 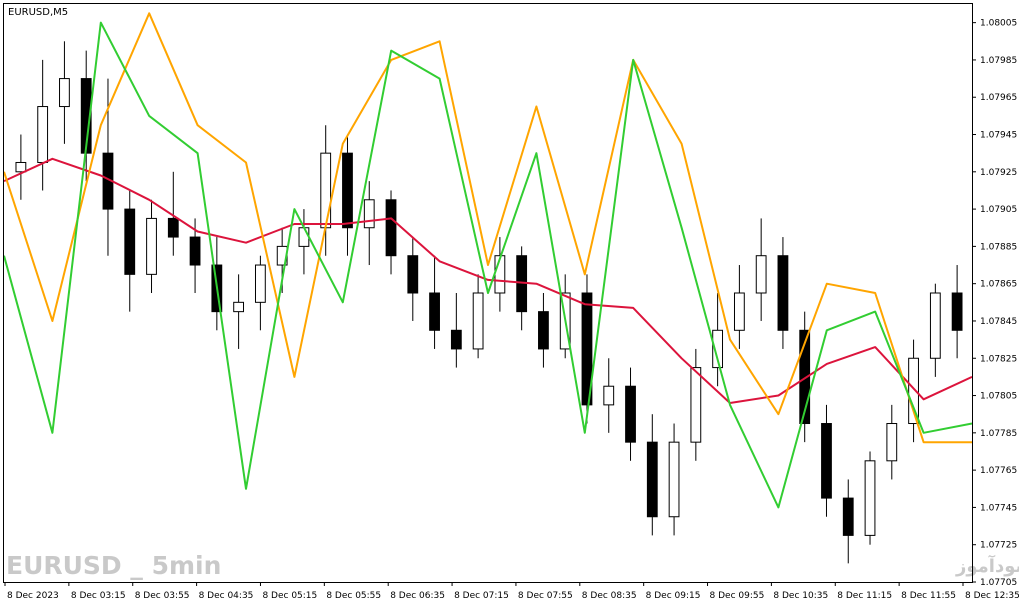 I want to click on price-tick-label: 1.08005, so click(x=998, y=24).